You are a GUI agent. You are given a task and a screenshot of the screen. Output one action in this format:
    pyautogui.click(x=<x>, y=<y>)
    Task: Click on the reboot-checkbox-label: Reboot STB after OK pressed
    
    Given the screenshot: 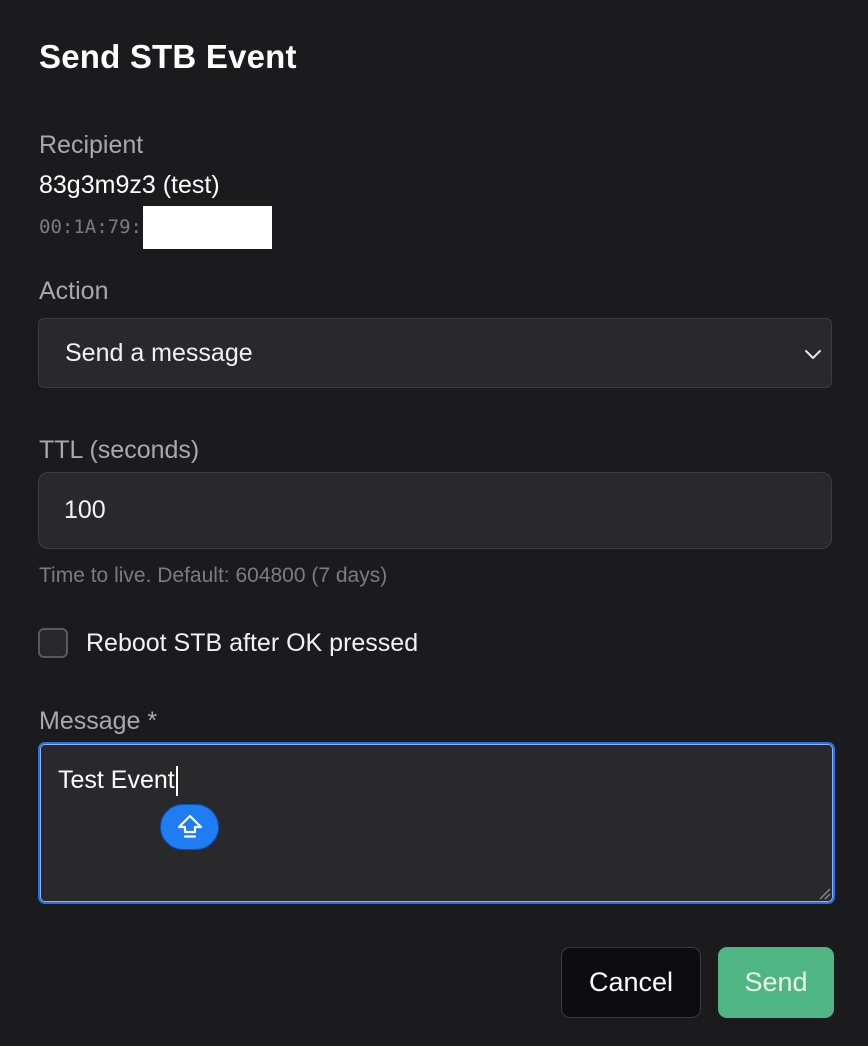 What is the action you would take?
    pyautogui.click(x=252, y=643)
    